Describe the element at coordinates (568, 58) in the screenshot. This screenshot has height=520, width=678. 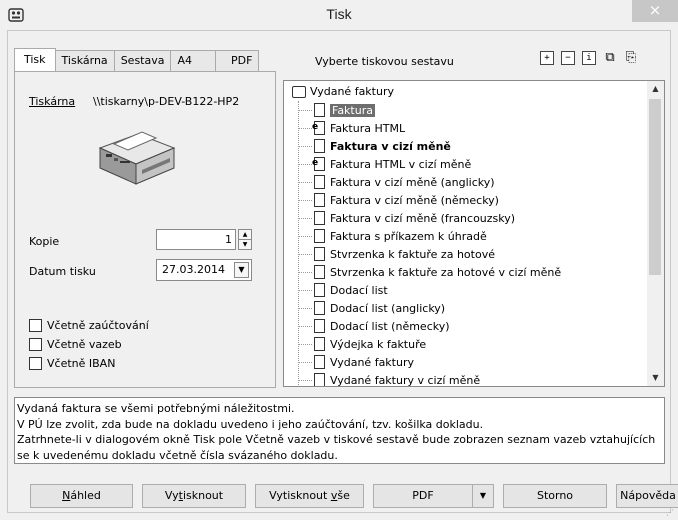
I see `collapse-icon: −` at that location.